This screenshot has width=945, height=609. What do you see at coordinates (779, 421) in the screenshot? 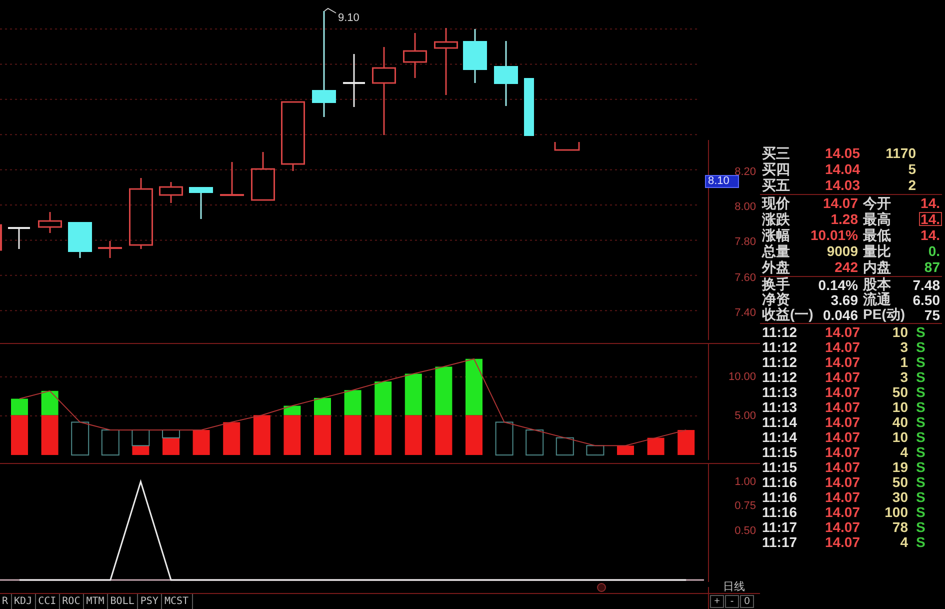
I see `trade-time: 11:14` at bounding box center [779, 421].